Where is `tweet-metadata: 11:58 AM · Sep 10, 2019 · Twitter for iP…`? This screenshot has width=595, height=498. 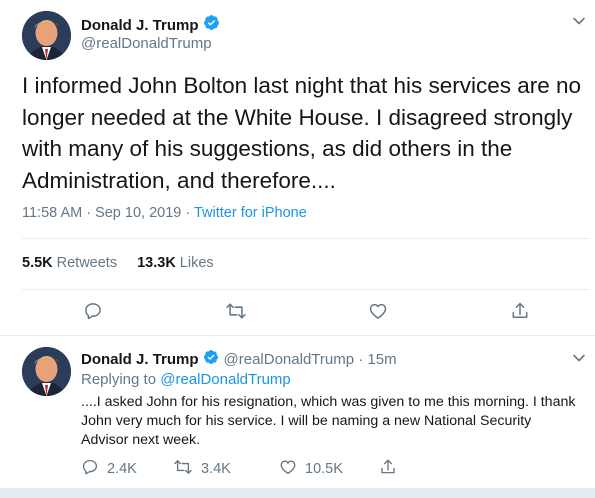
tweet-metadata: 11:58 AM · Sep 10, 2019 · Twitter for iP… is located at coordinates (164, 213).